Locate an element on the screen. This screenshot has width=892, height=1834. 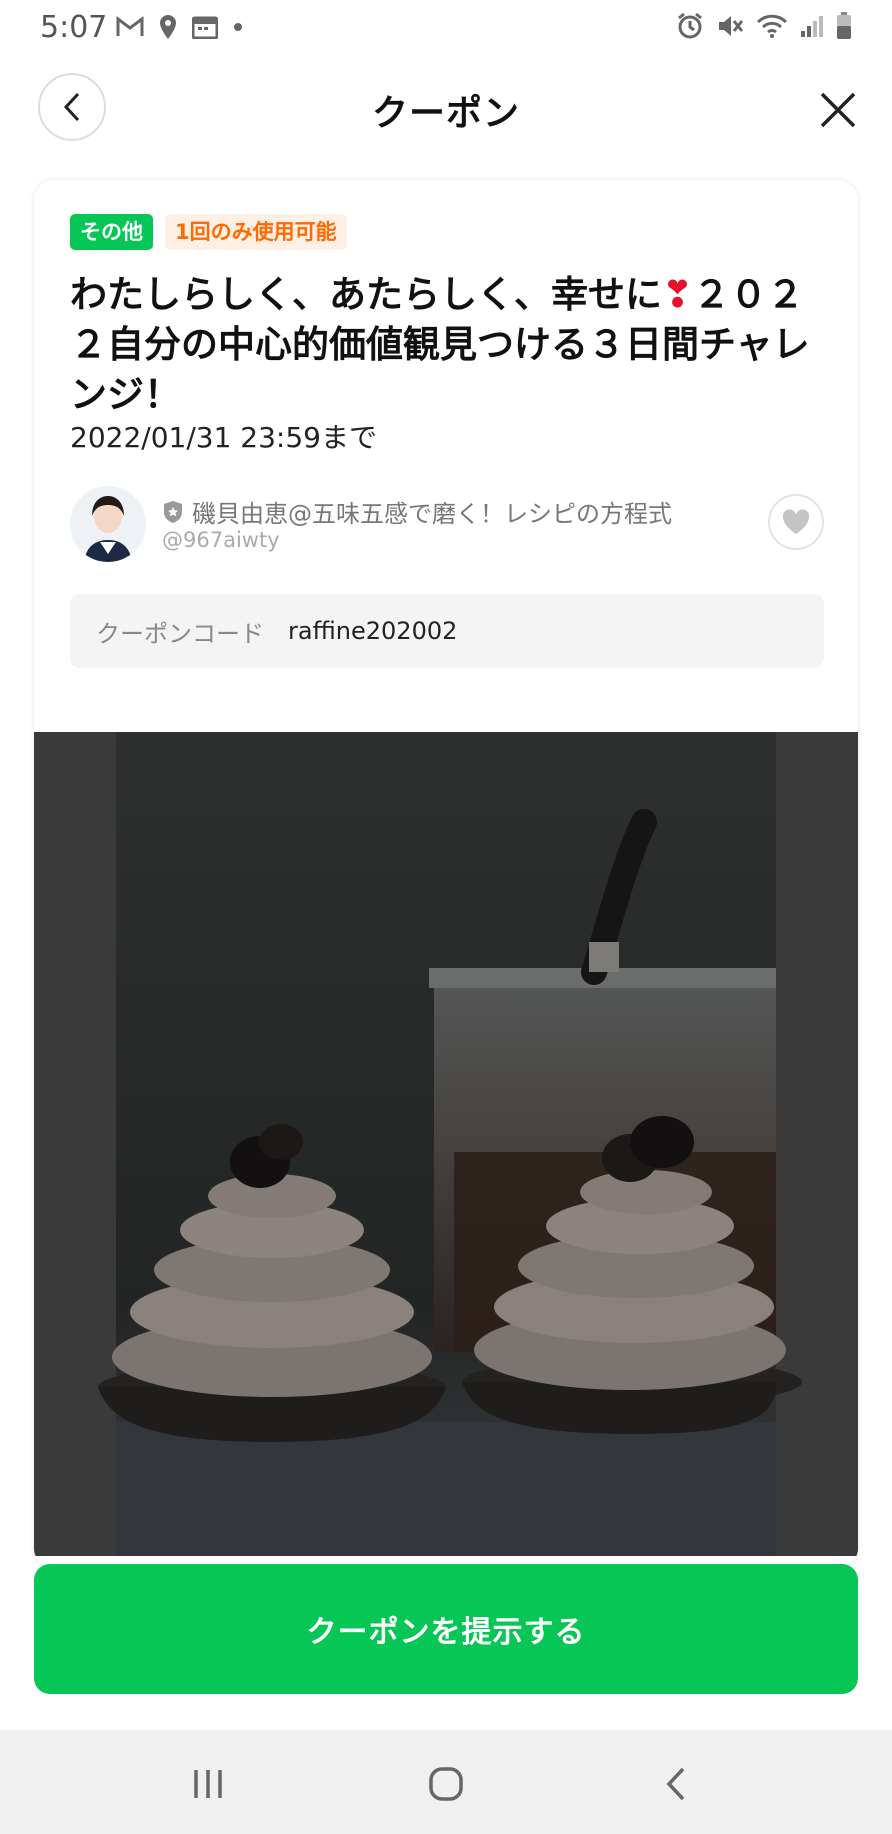
verified-shield-icon is located at coordinates (173, 511).